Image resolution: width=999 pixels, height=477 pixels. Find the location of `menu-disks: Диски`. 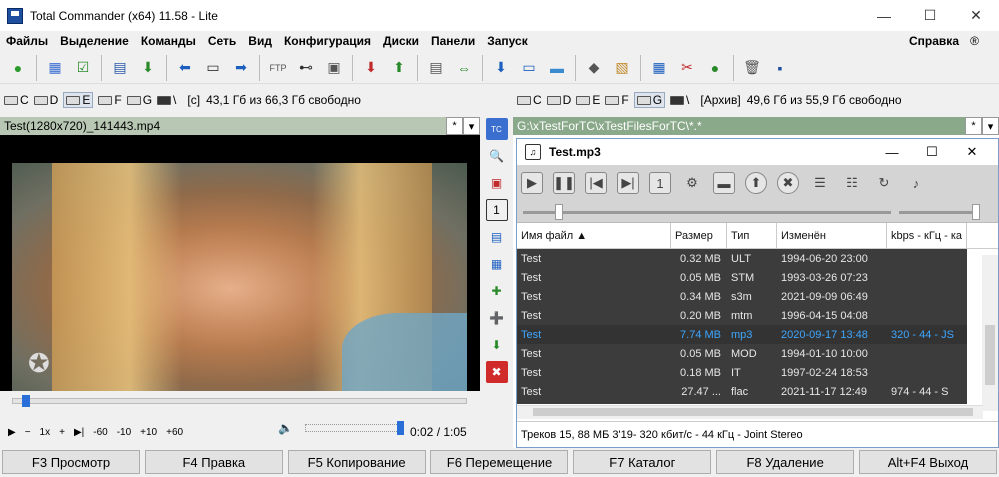

menu-disks: Диски is located at coordinates (401, 41).